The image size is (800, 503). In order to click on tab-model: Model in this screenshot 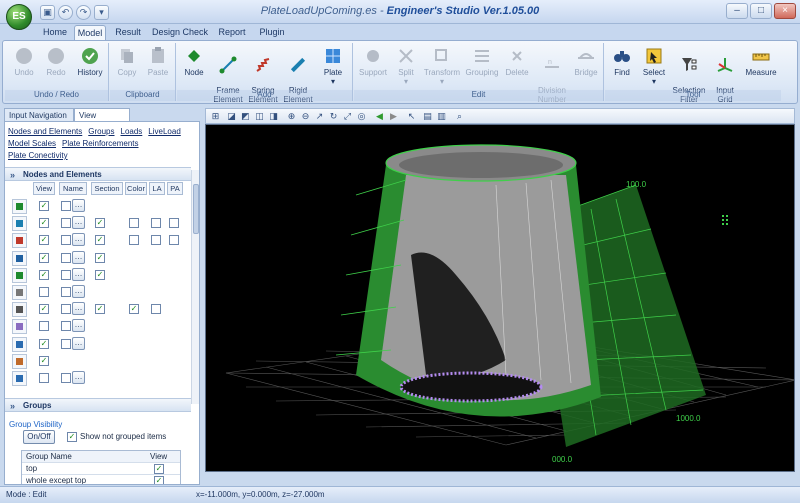, I will do `click(90, 32)`.